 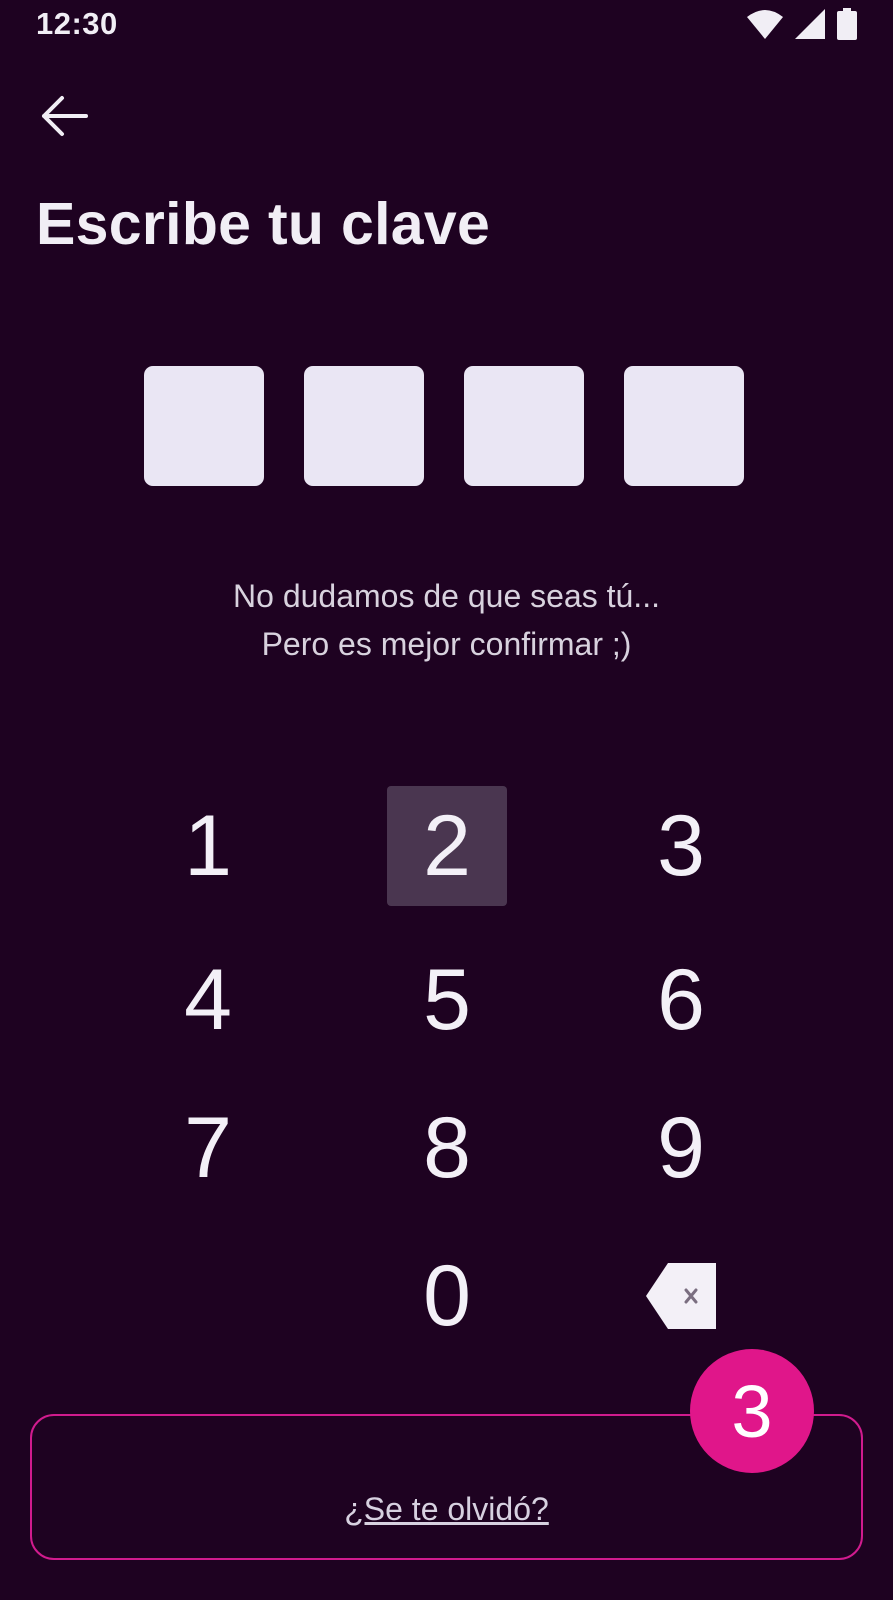 What do you see at coordinates (447, 1148) in the screenshot?
I see `key-8: 8` at bounding box center [447, 1148].